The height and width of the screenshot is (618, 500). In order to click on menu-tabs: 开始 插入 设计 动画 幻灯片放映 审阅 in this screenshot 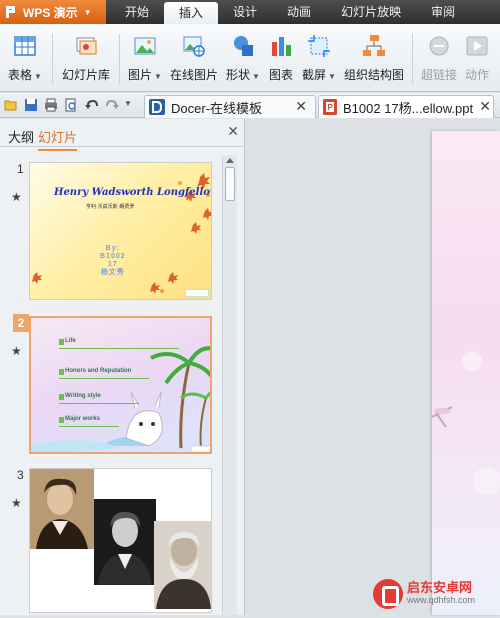, I will do `click(290, 12)`.